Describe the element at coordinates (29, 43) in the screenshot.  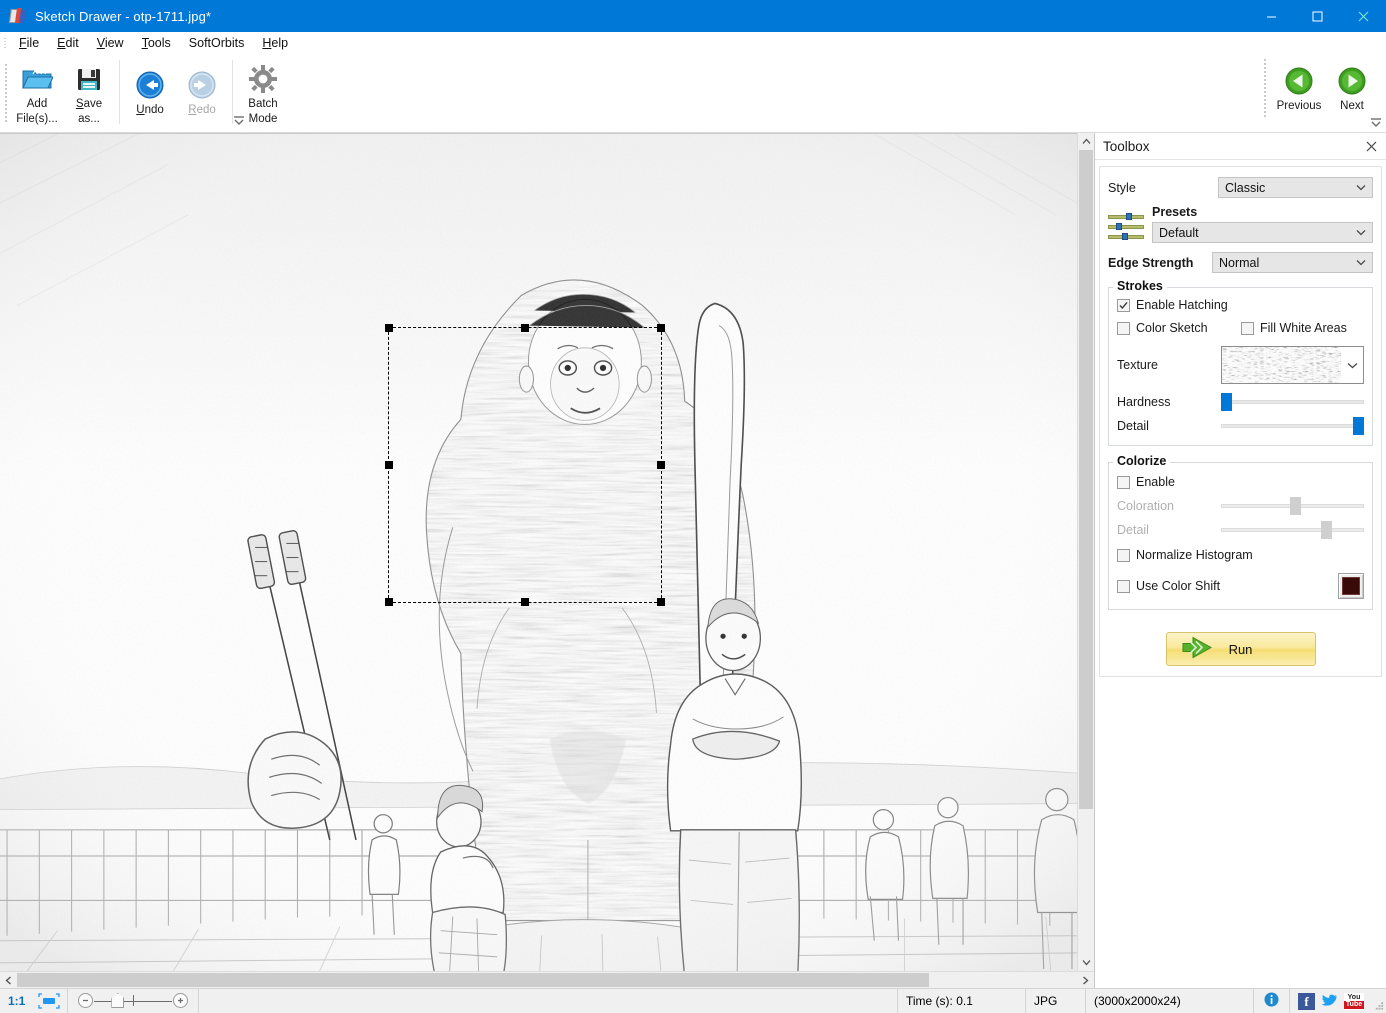
I see `menu-item-file: FFileile` at that location.